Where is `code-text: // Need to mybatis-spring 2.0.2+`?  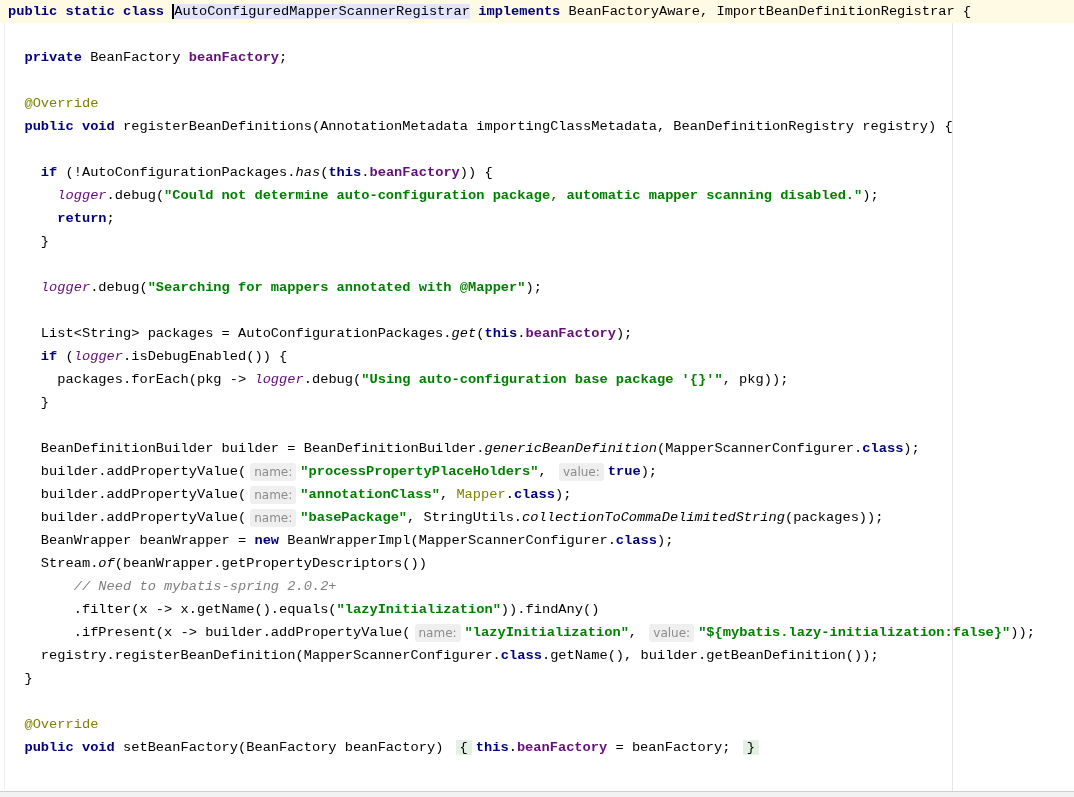 code-text: // Need to mybatis-spring 2.0.2+ is located at coordinates (205, 587).